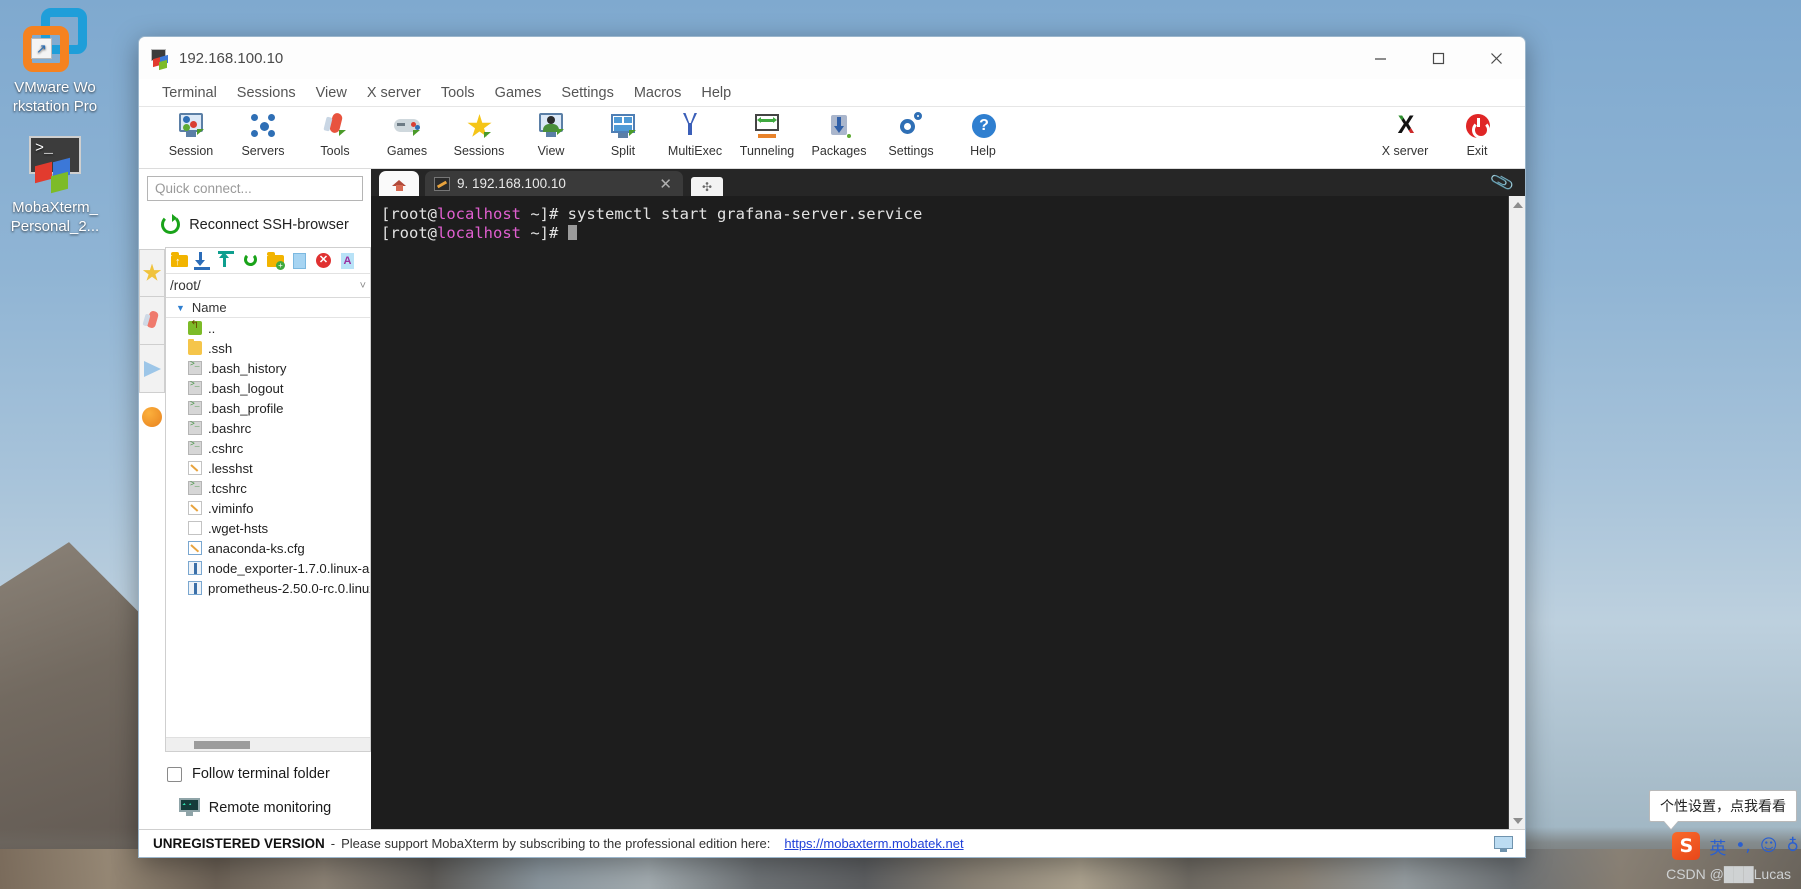  Describe the element at coordinates (1438, 58) in the screenshot. I see `maximize-button` at that location.